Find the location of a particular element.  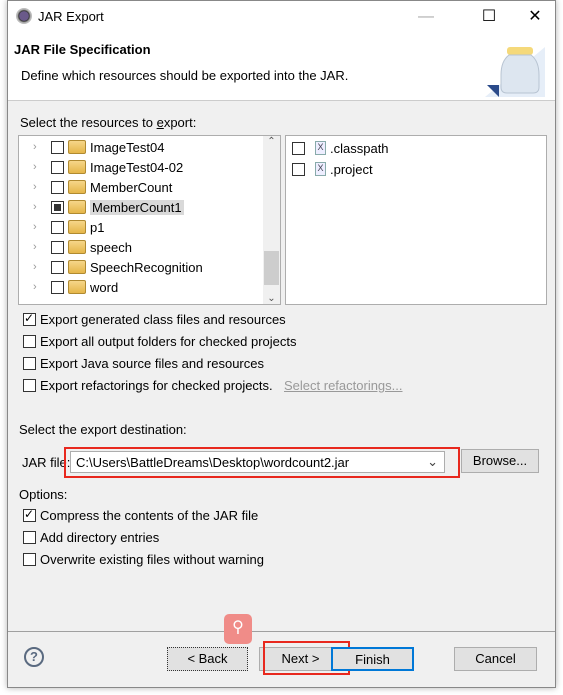

tree-item: › SpeechRecognition is located at coordinates (118, 267).